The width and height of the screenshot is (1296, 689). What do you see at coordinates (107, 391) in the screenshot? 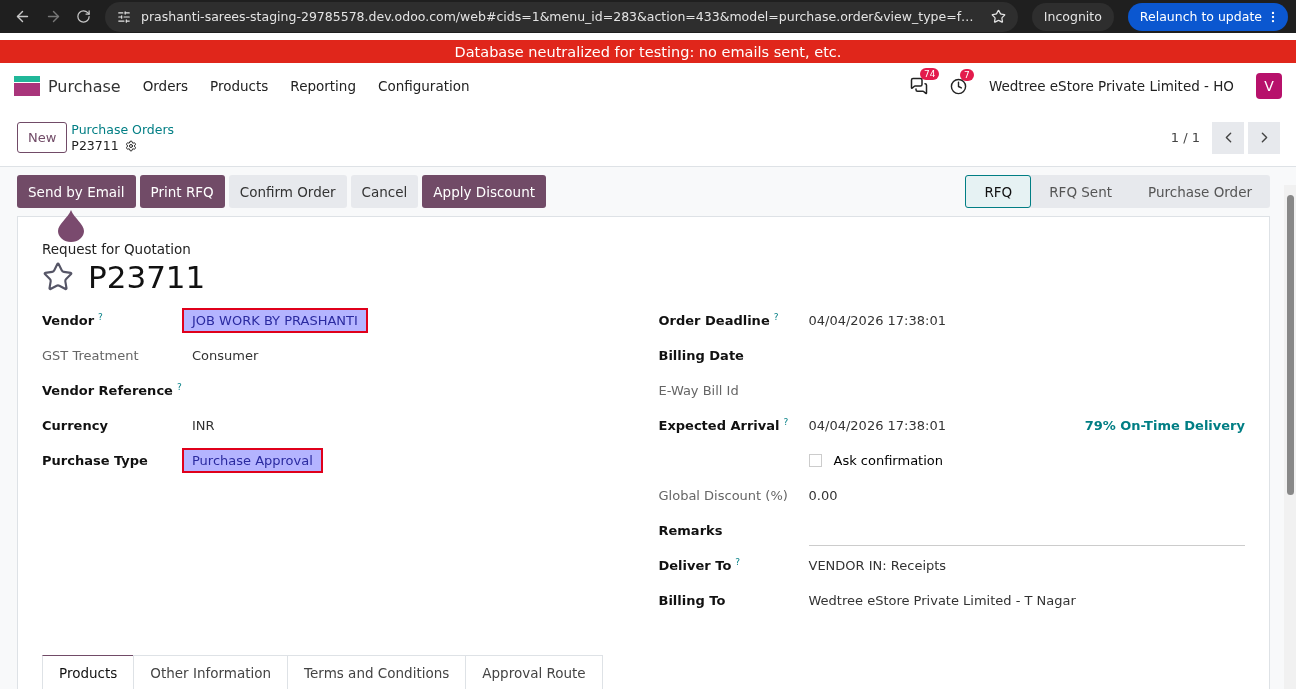
I see `field-label: Vendor Reference` at bounding box center [107, 391].